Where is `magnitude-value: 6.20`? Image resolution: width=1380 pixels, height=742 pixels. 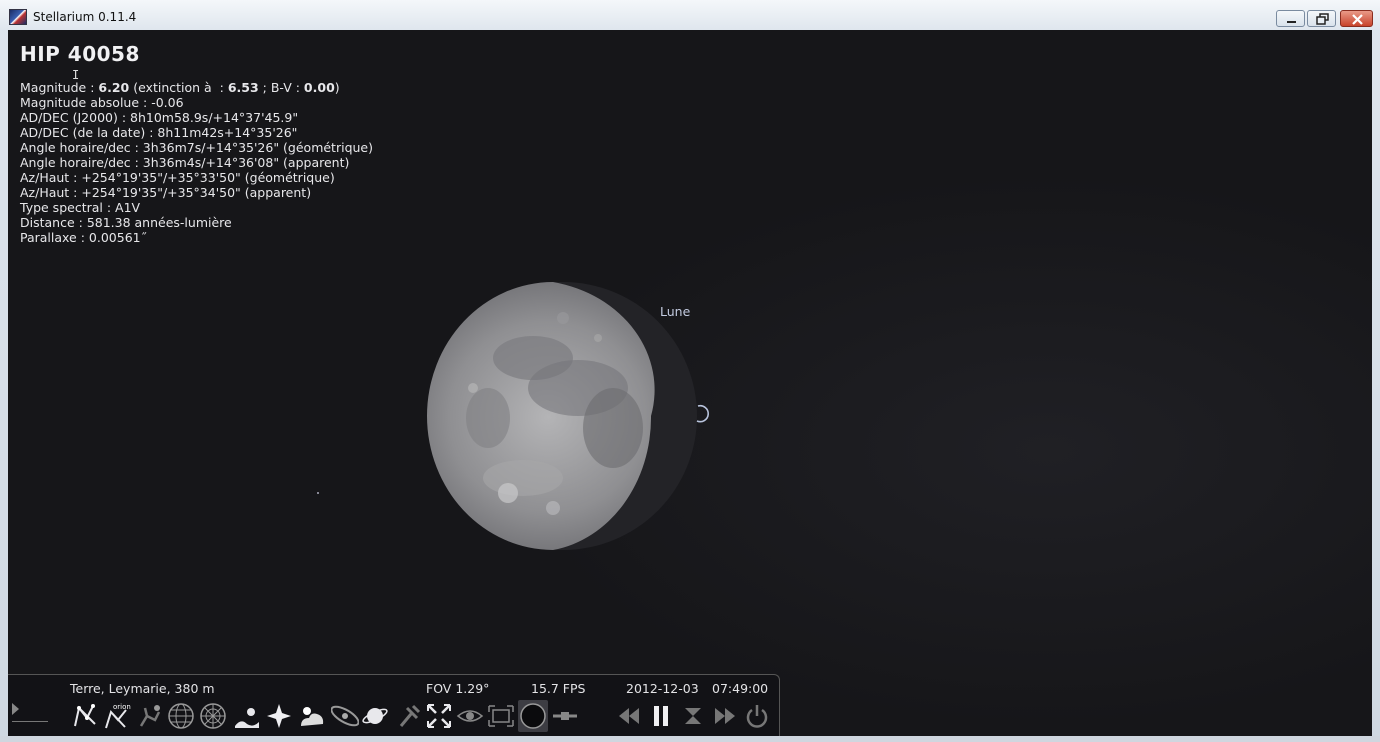
magnitude-value: 6.20 is located at coordinates (114, 87).